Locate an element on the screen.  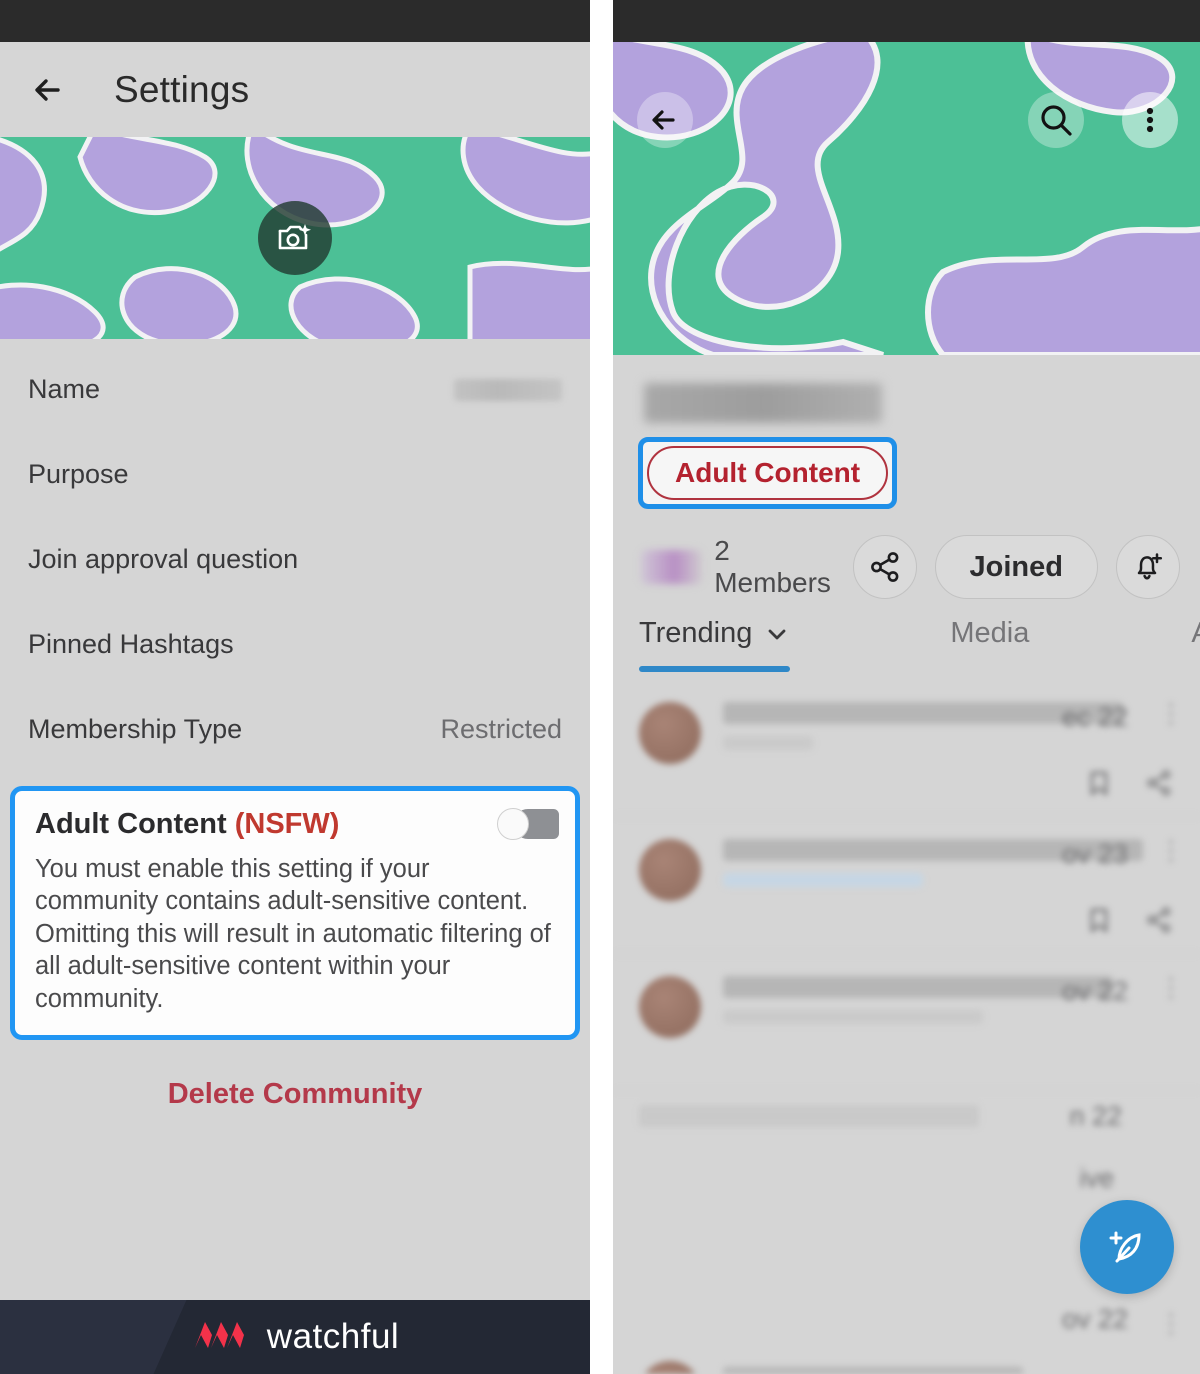
feed-item: ov 22 ⋮ is located at coordinates (906, 1022).